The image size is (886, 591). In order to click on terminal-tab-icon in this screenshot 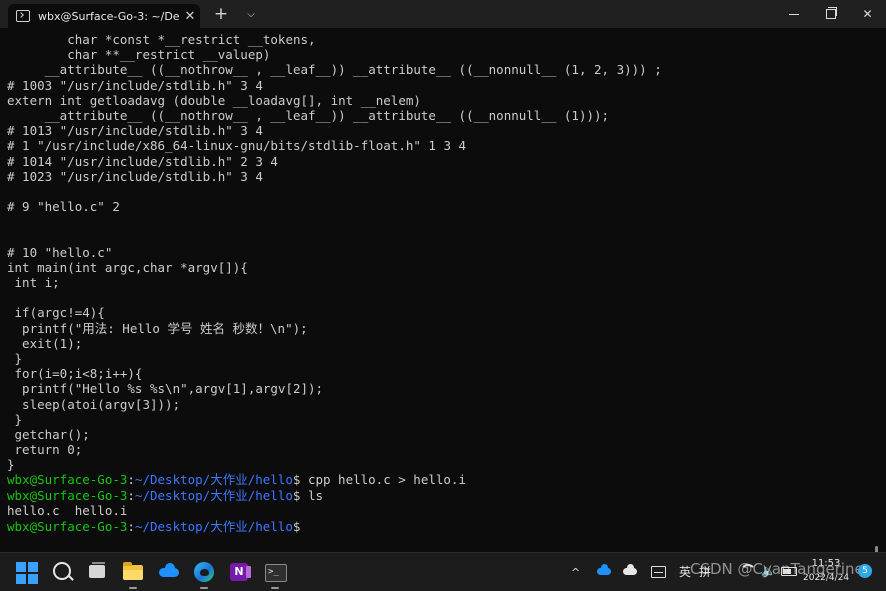, I will do `click(23, 16)`.